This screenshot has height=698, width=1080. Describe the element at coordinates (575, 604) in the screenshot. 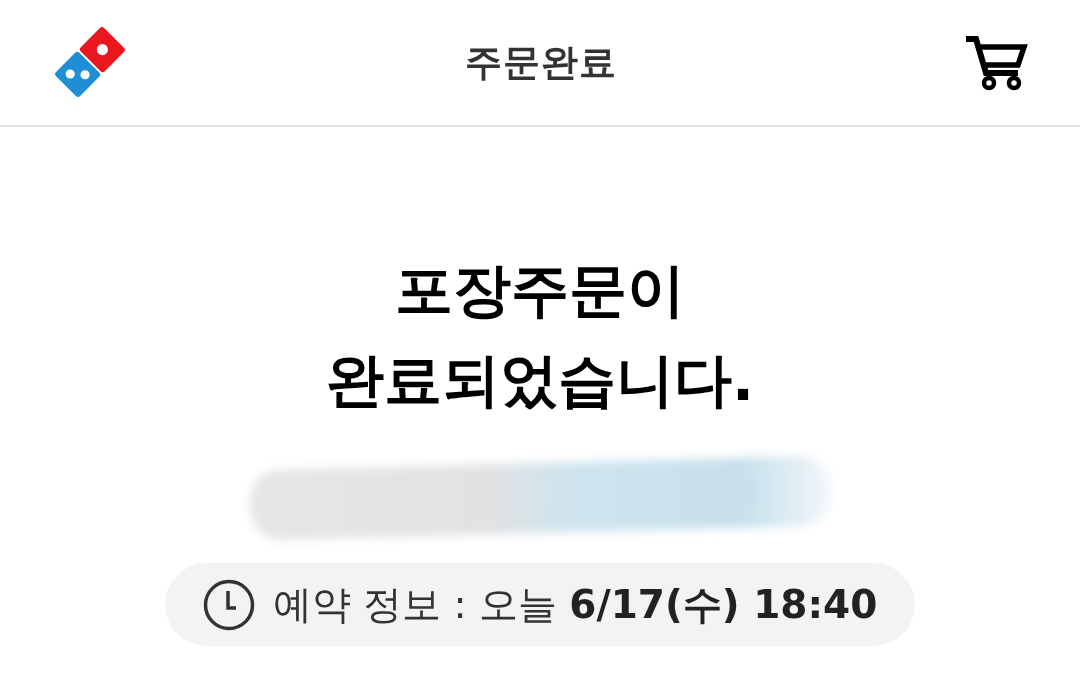

I see `reservation-info-text: 예약 정보 : 오늘 6/17(수) 18:40` at that location.